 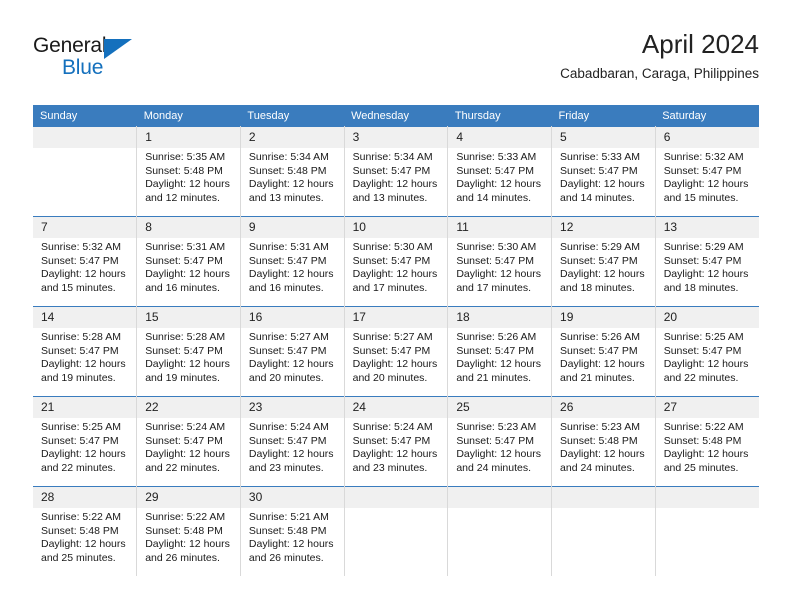 I want to click on daylight-line-2: and 25 minutes., so click(x=78, y=557).